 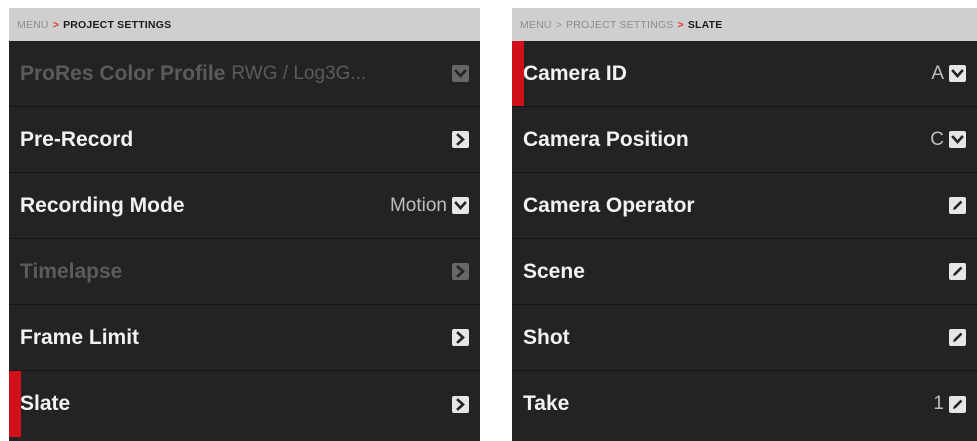 I want to click on breadcrumb-current: SLATE, so click(x=705, y=24).